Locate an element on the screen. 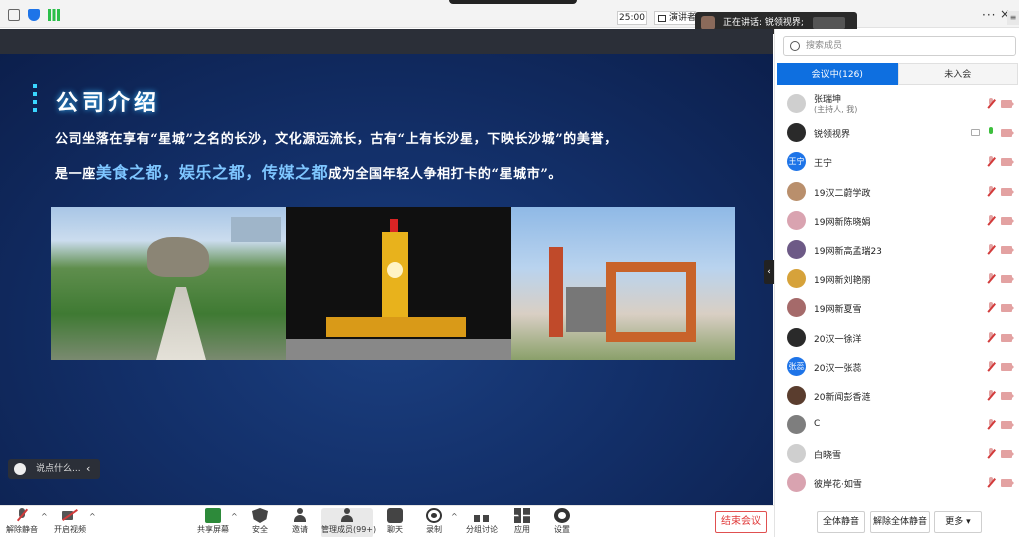 The height and width of the screenshot is (537, 1019). photo-clock-tower is located at coordinates (398, 283).